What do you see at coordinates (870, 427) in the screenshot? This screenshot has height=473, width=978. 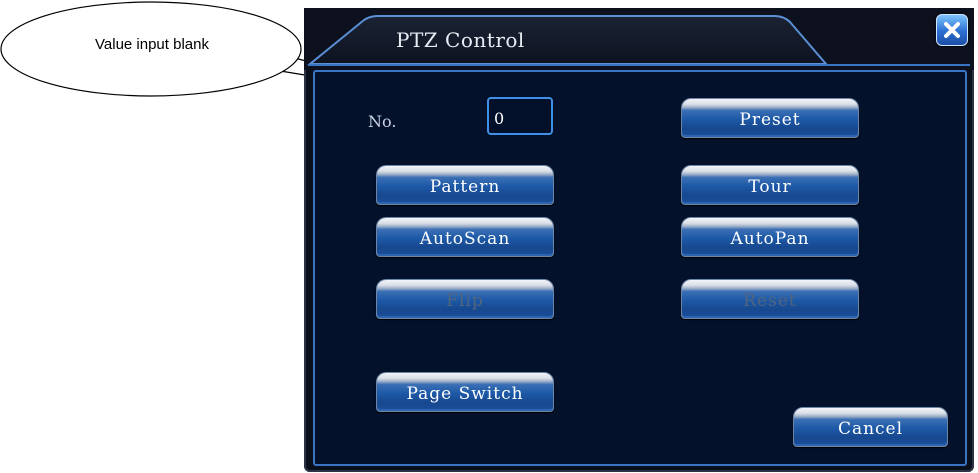 I see `cancel-button: Cancel` at bounding box center [870, 427].